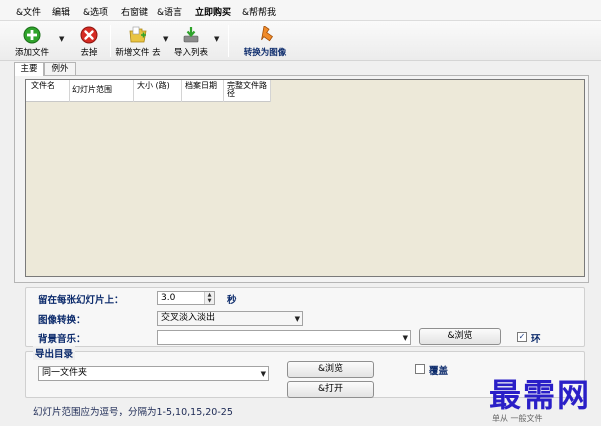  I want to click on output-directory-value: 同一文件夹, so click(65, 373).